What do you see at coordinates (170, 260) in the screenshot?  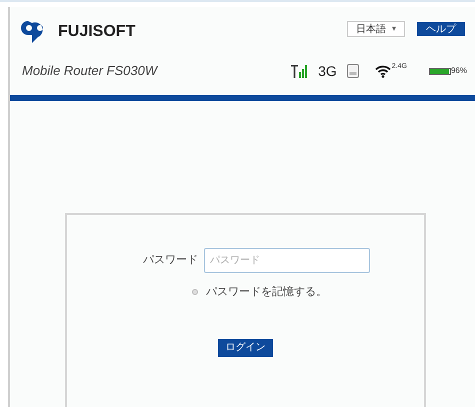 I see `password-label: パスワード` at bounding box center [170, 260].